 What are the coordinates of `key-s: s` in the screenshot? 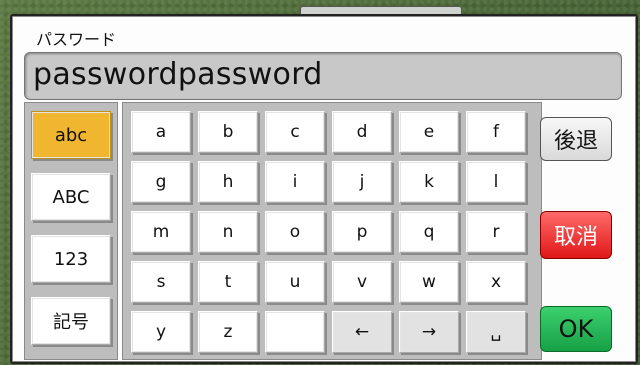 It's located at (161, 282).